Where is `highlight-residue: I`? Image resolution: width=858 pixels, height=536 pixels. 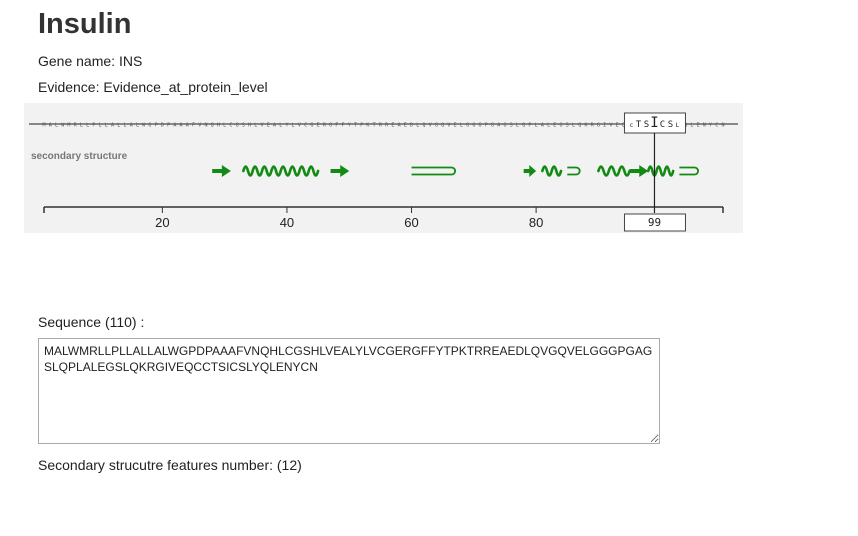 highlight-residue: I is located at coordinates (654, 123).